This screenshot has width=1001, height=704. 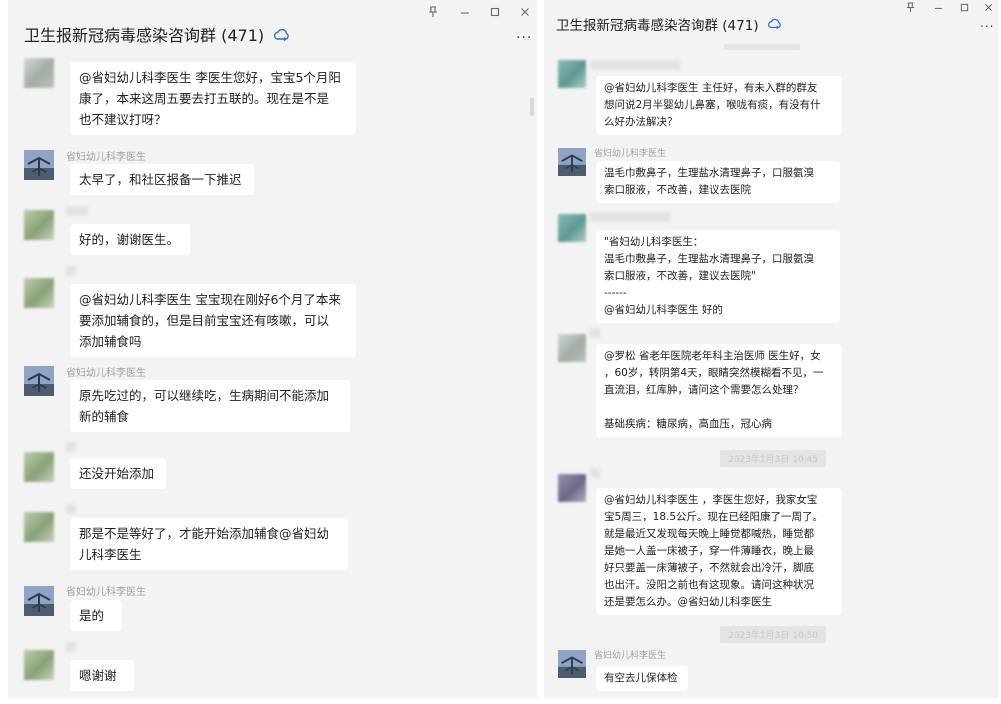 What do you see at coordinates (773, 458) in the screenshot?
I see `timestamp: 2023年1月3日 10:45` at bounding box center [773, 458].